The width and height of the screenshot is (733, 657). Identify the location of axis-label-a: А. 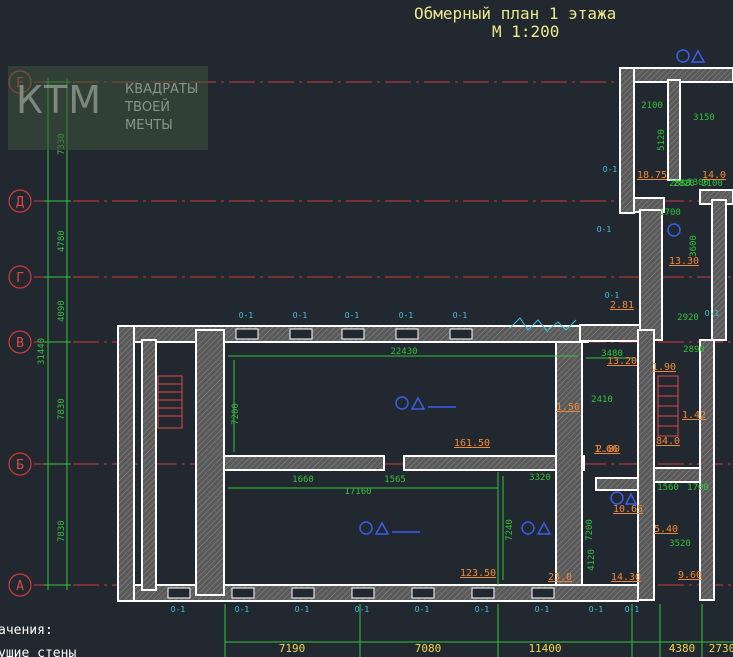
(20, 586).